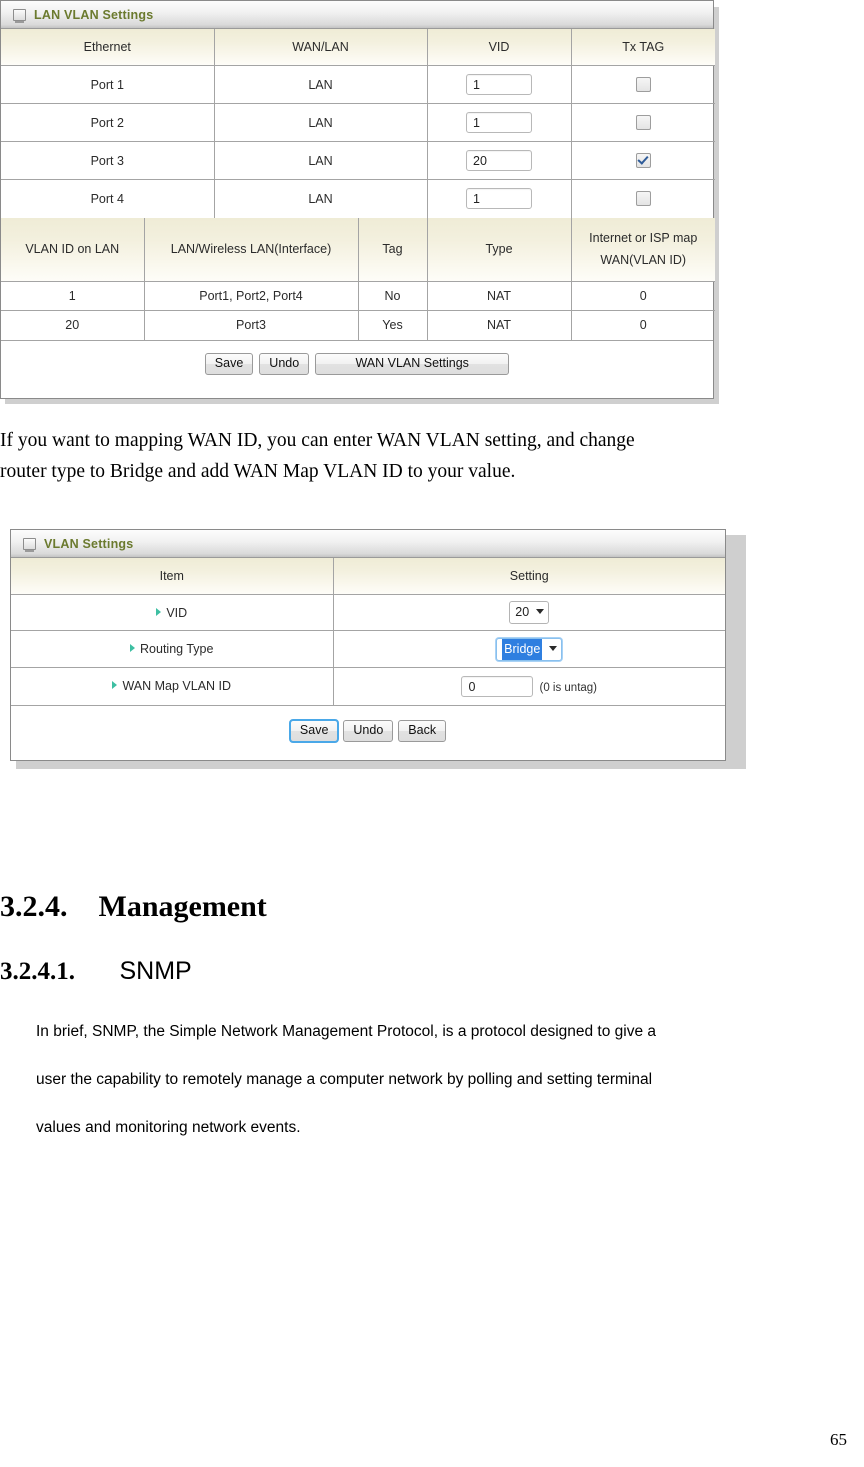 Image resolution: width=864 pixels, height=1467 pixels. What do you see at coordinates (251, 249) in the screenshot?
I see `column-header-interface: LAN/Wireless LAN(Interface)` at bounding box center [251, 249].